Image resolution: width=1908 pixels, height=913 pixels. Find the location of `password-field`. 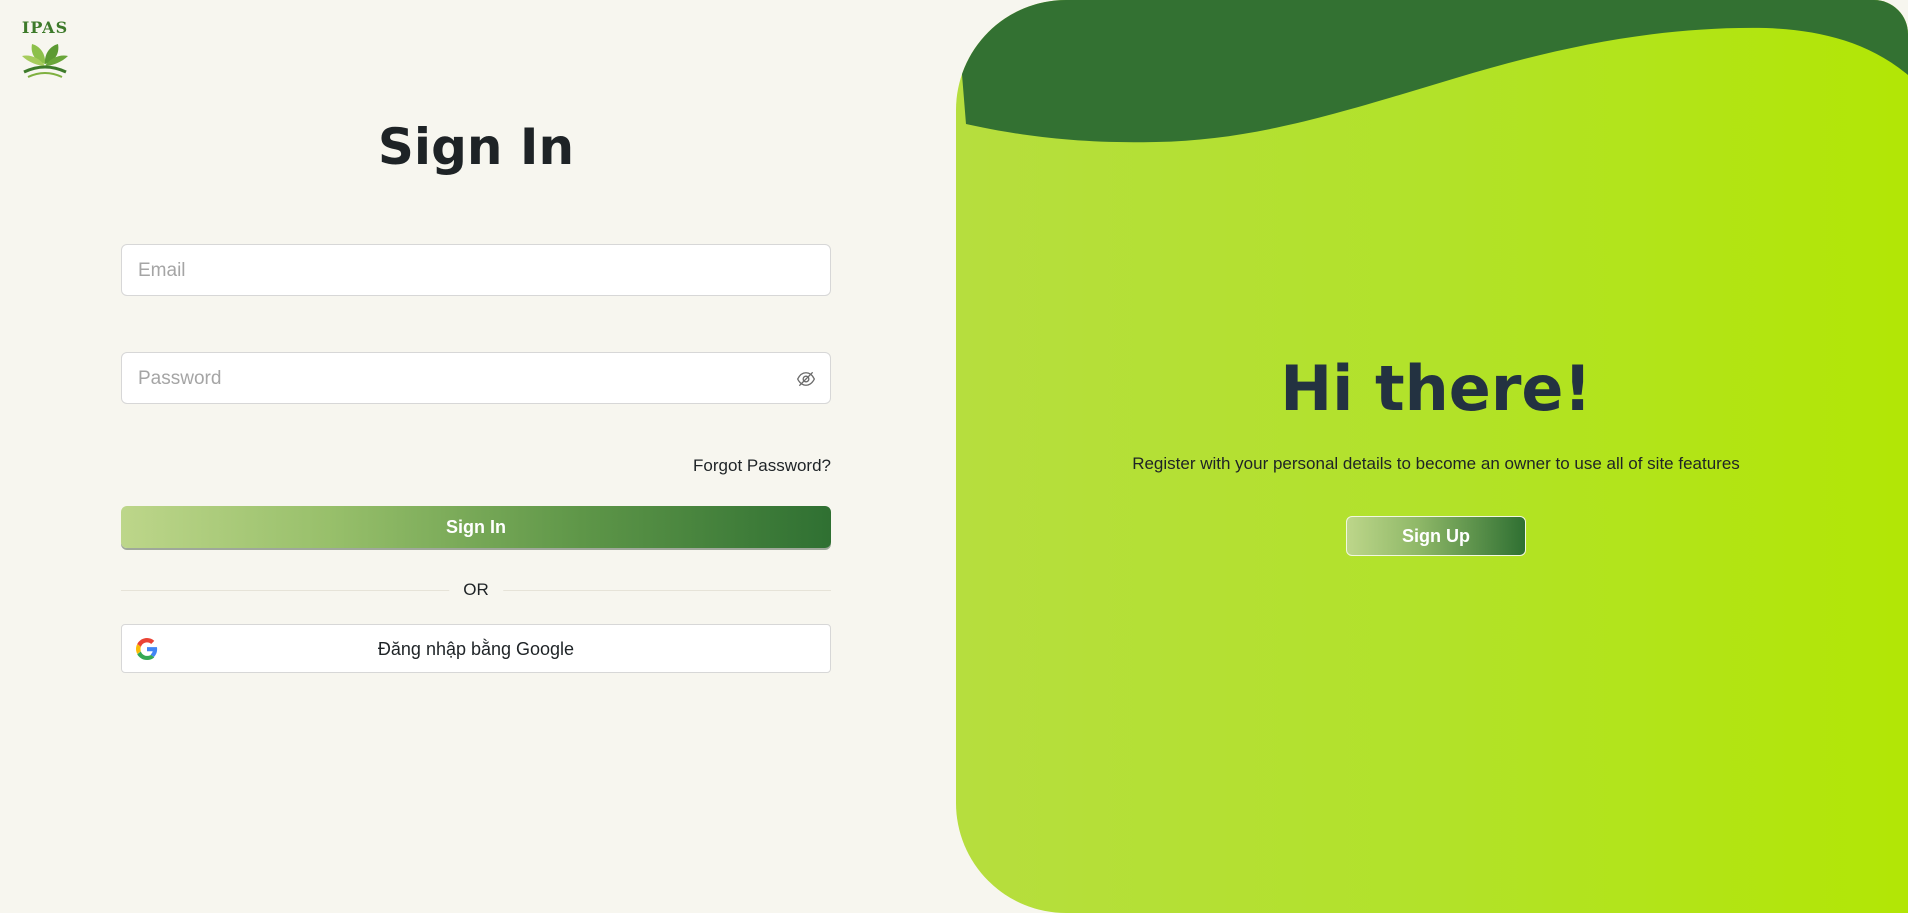

password-field is located at coordinates (476, 378).